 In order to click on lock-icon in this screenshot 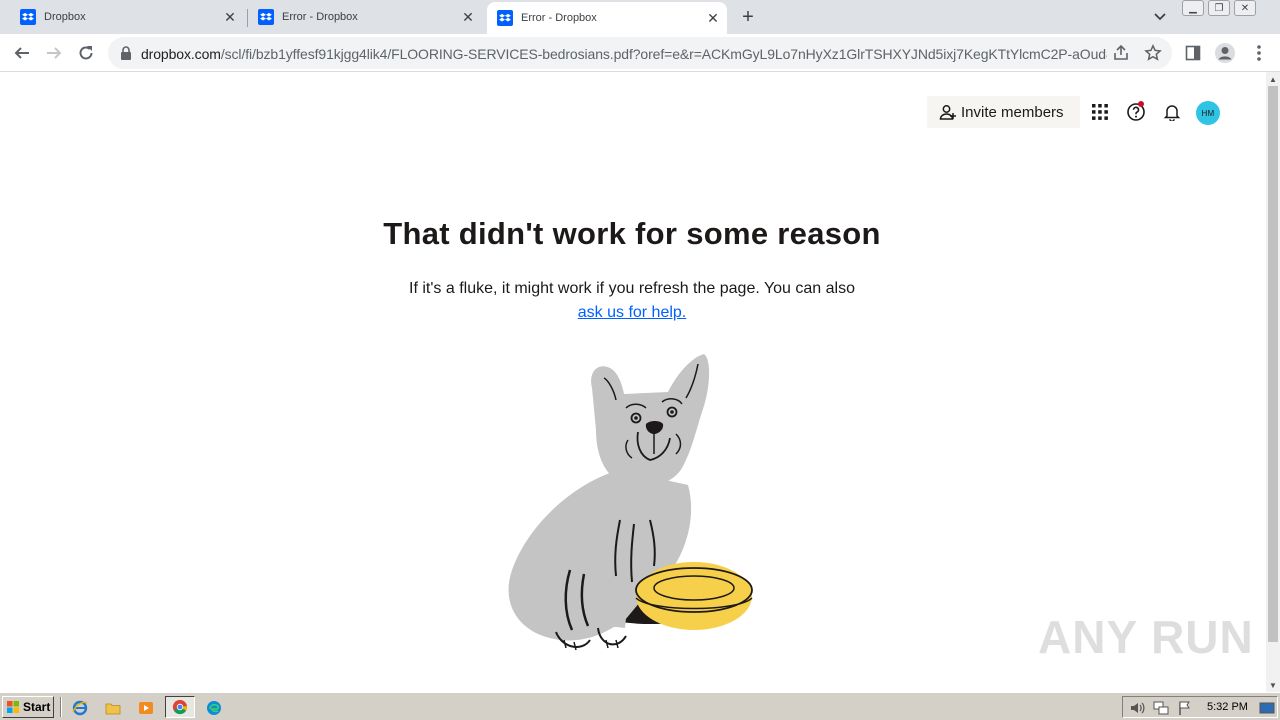, I will do `click(126, 53)`.